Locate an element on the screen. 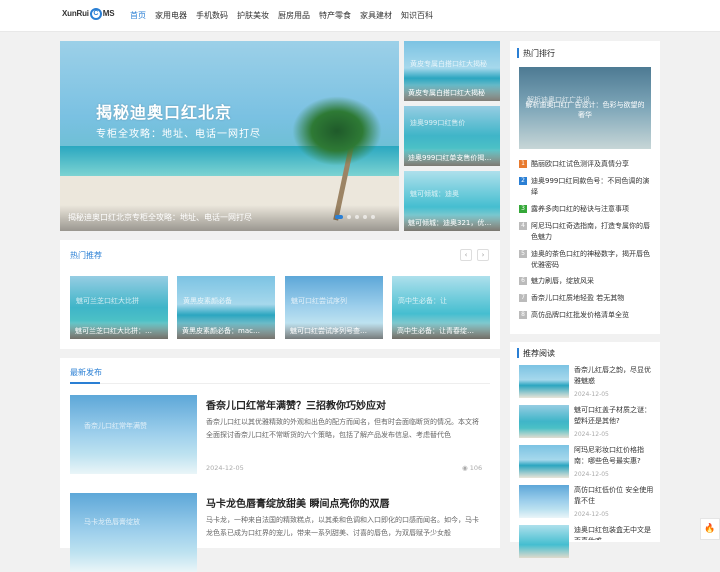  nav-knowledge: 知识百科 is located at coordinates (417, 16).